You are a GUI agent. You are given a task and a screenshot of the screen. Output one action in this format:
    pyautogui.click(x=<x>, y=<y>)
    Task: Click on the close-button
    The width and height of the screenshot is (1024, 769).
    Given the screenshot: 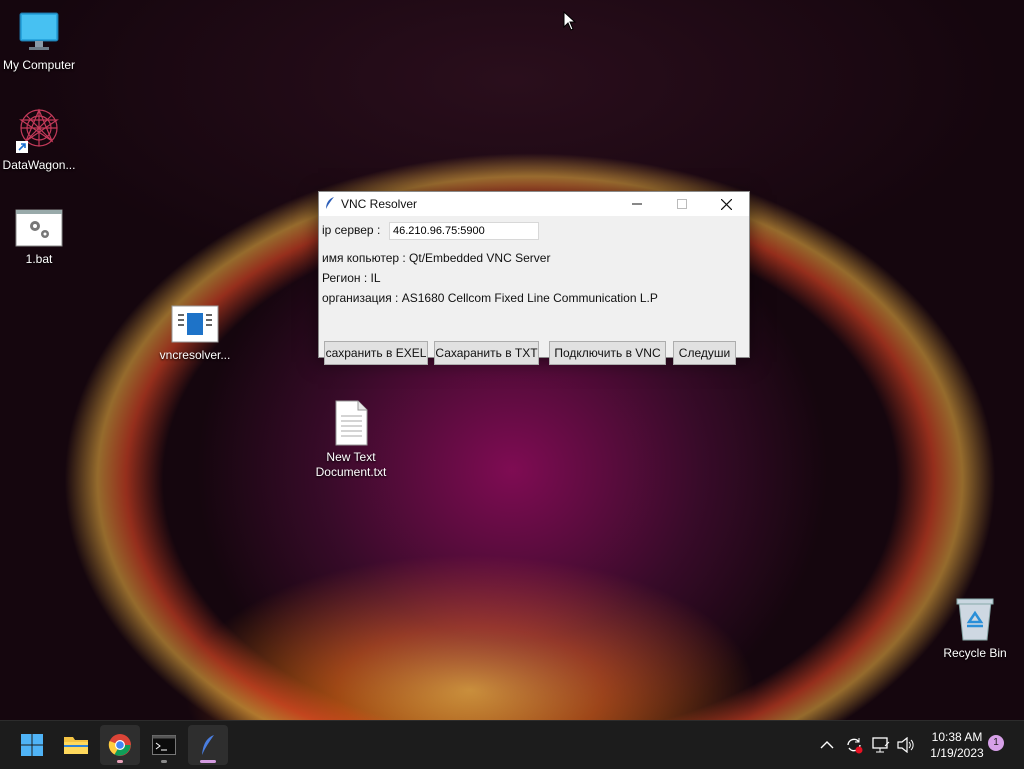 What is the action you would take?
    pyautogui.click(x=726, y=204)
    